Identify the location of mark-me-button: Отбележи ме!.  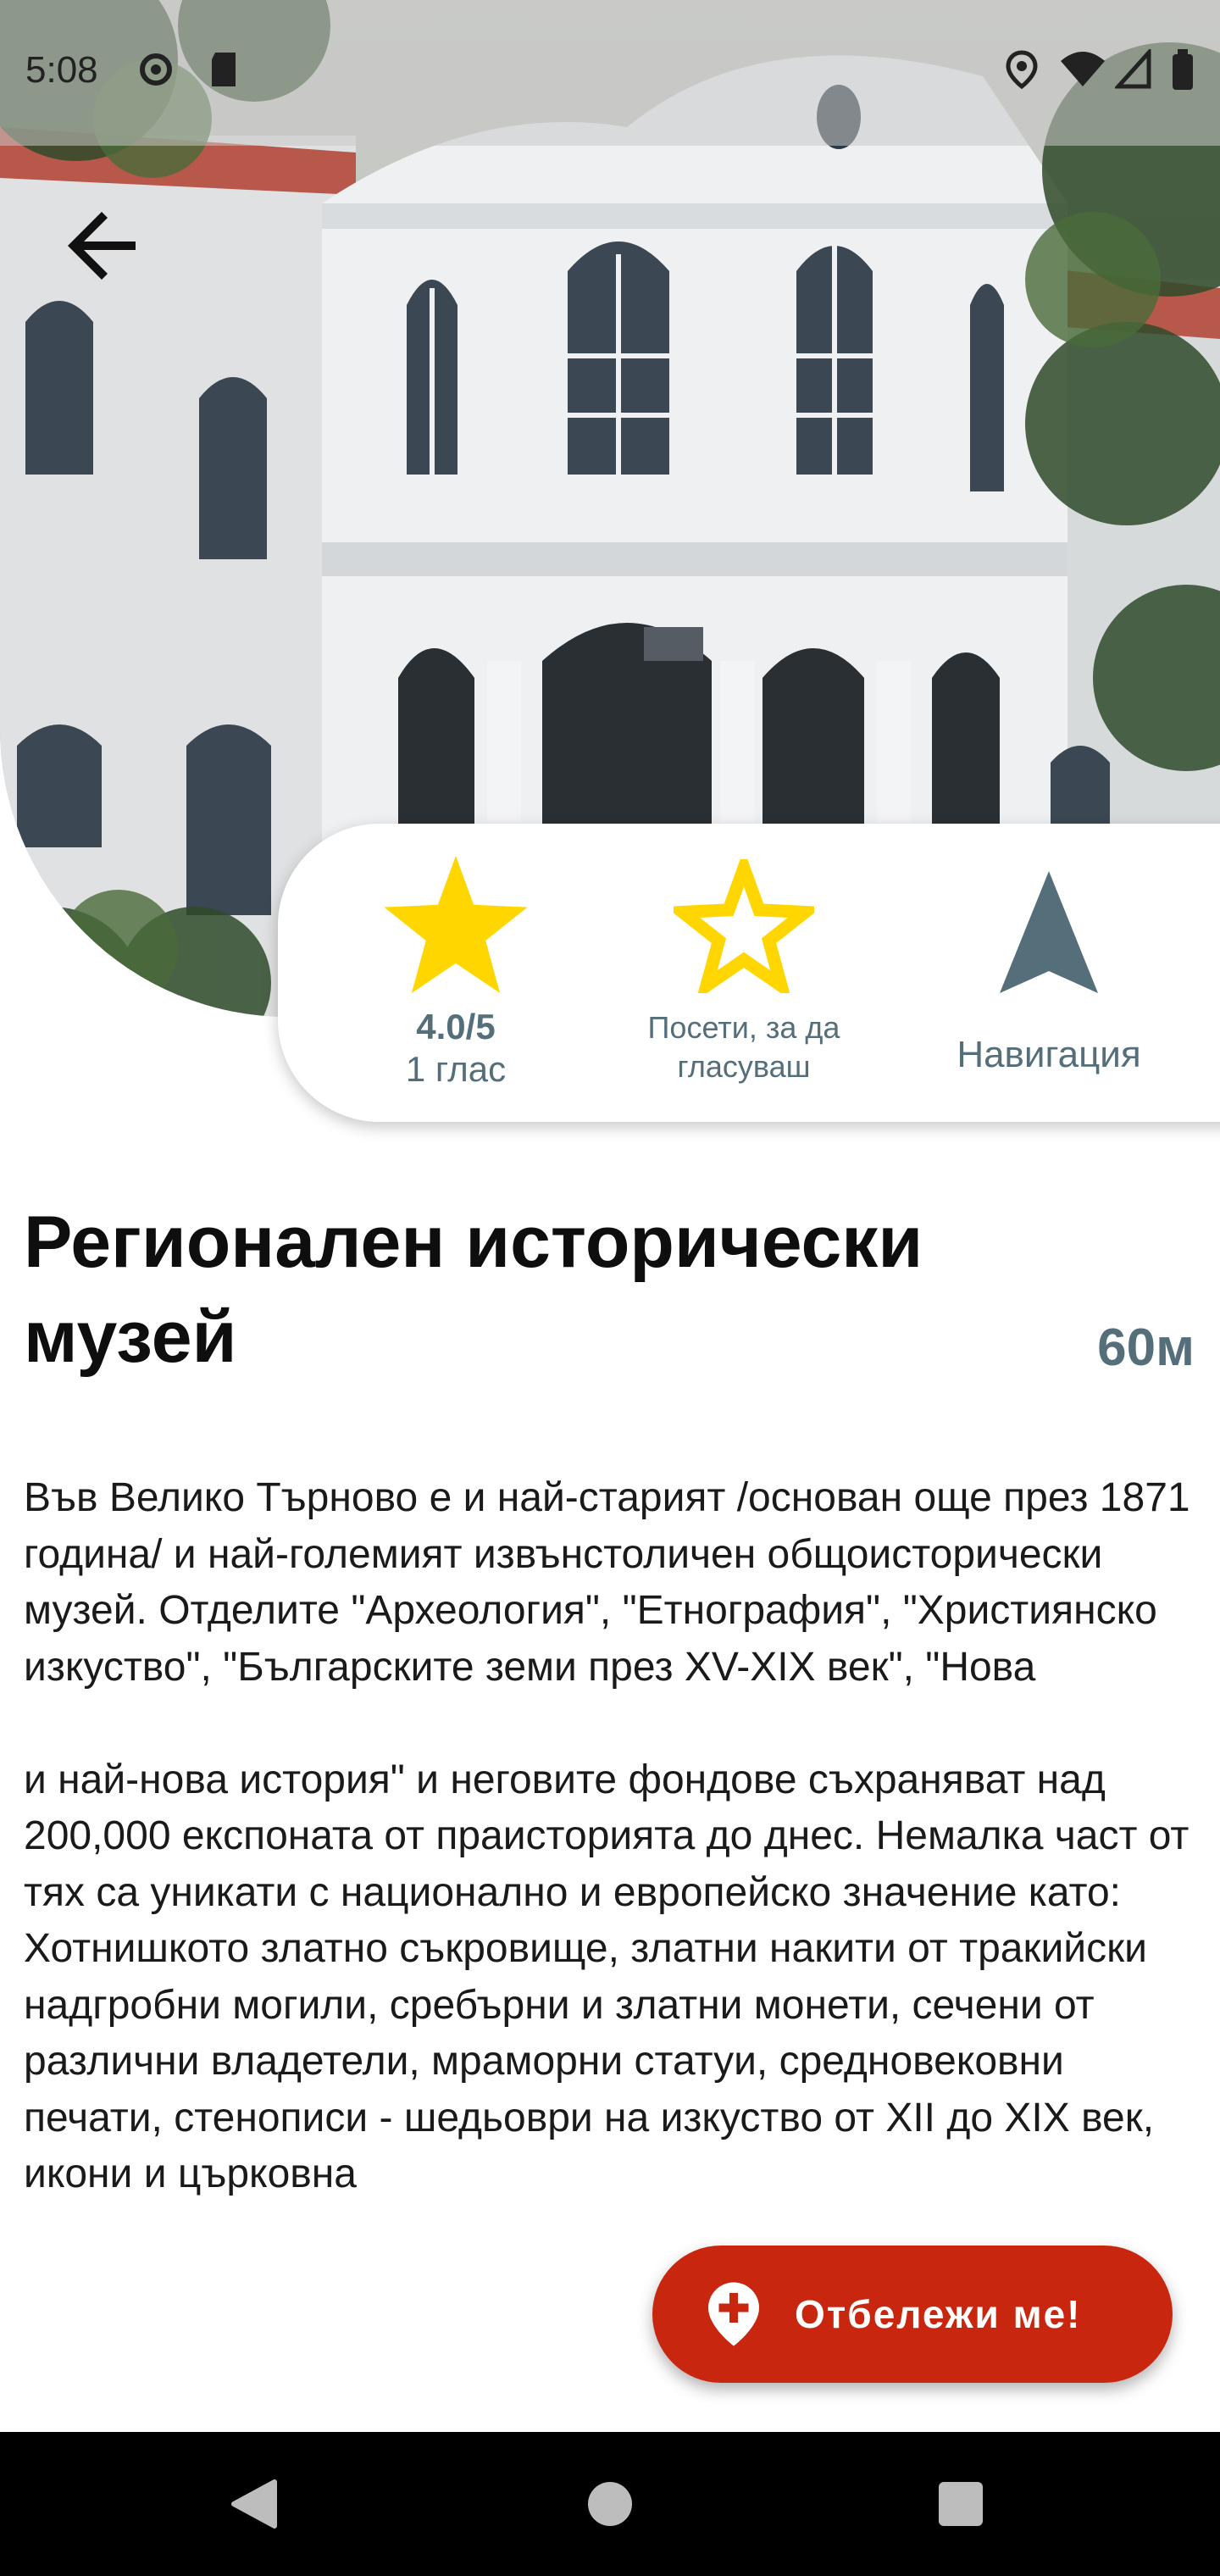
(912, 2314).